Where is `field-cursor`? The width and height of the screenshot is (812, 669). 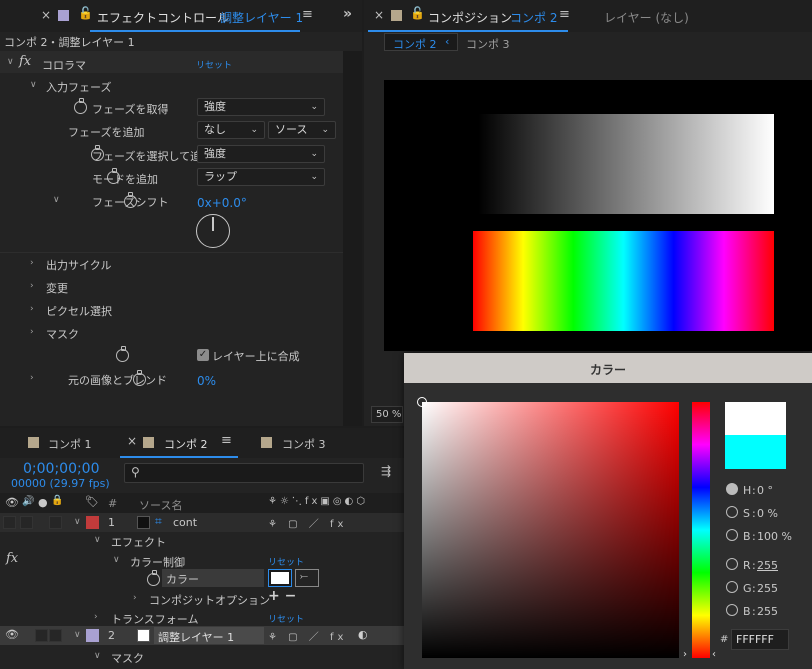 field-cursor is located at coordinates (422, 402).